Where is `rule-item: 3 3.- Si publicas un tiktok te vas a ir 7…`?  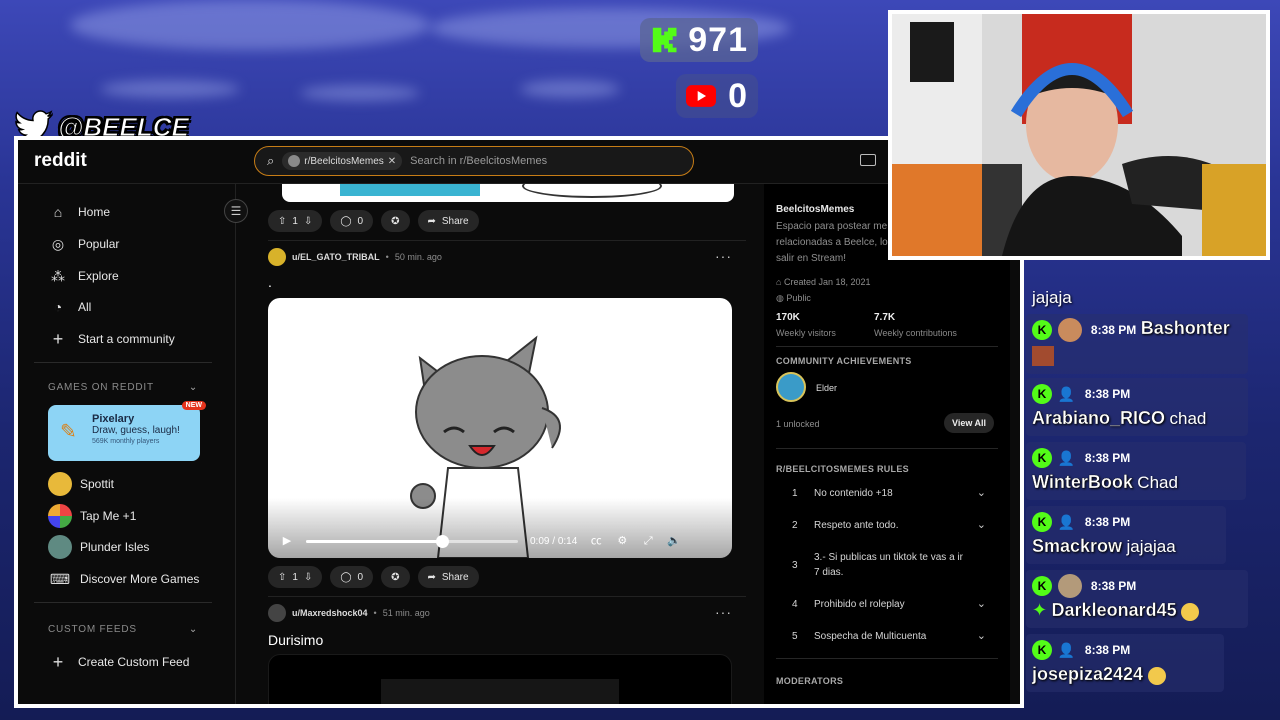
rule-item: 3 3.- Si publicas un tiktok te vas a ir 7… is located at coordinates (889, 565).